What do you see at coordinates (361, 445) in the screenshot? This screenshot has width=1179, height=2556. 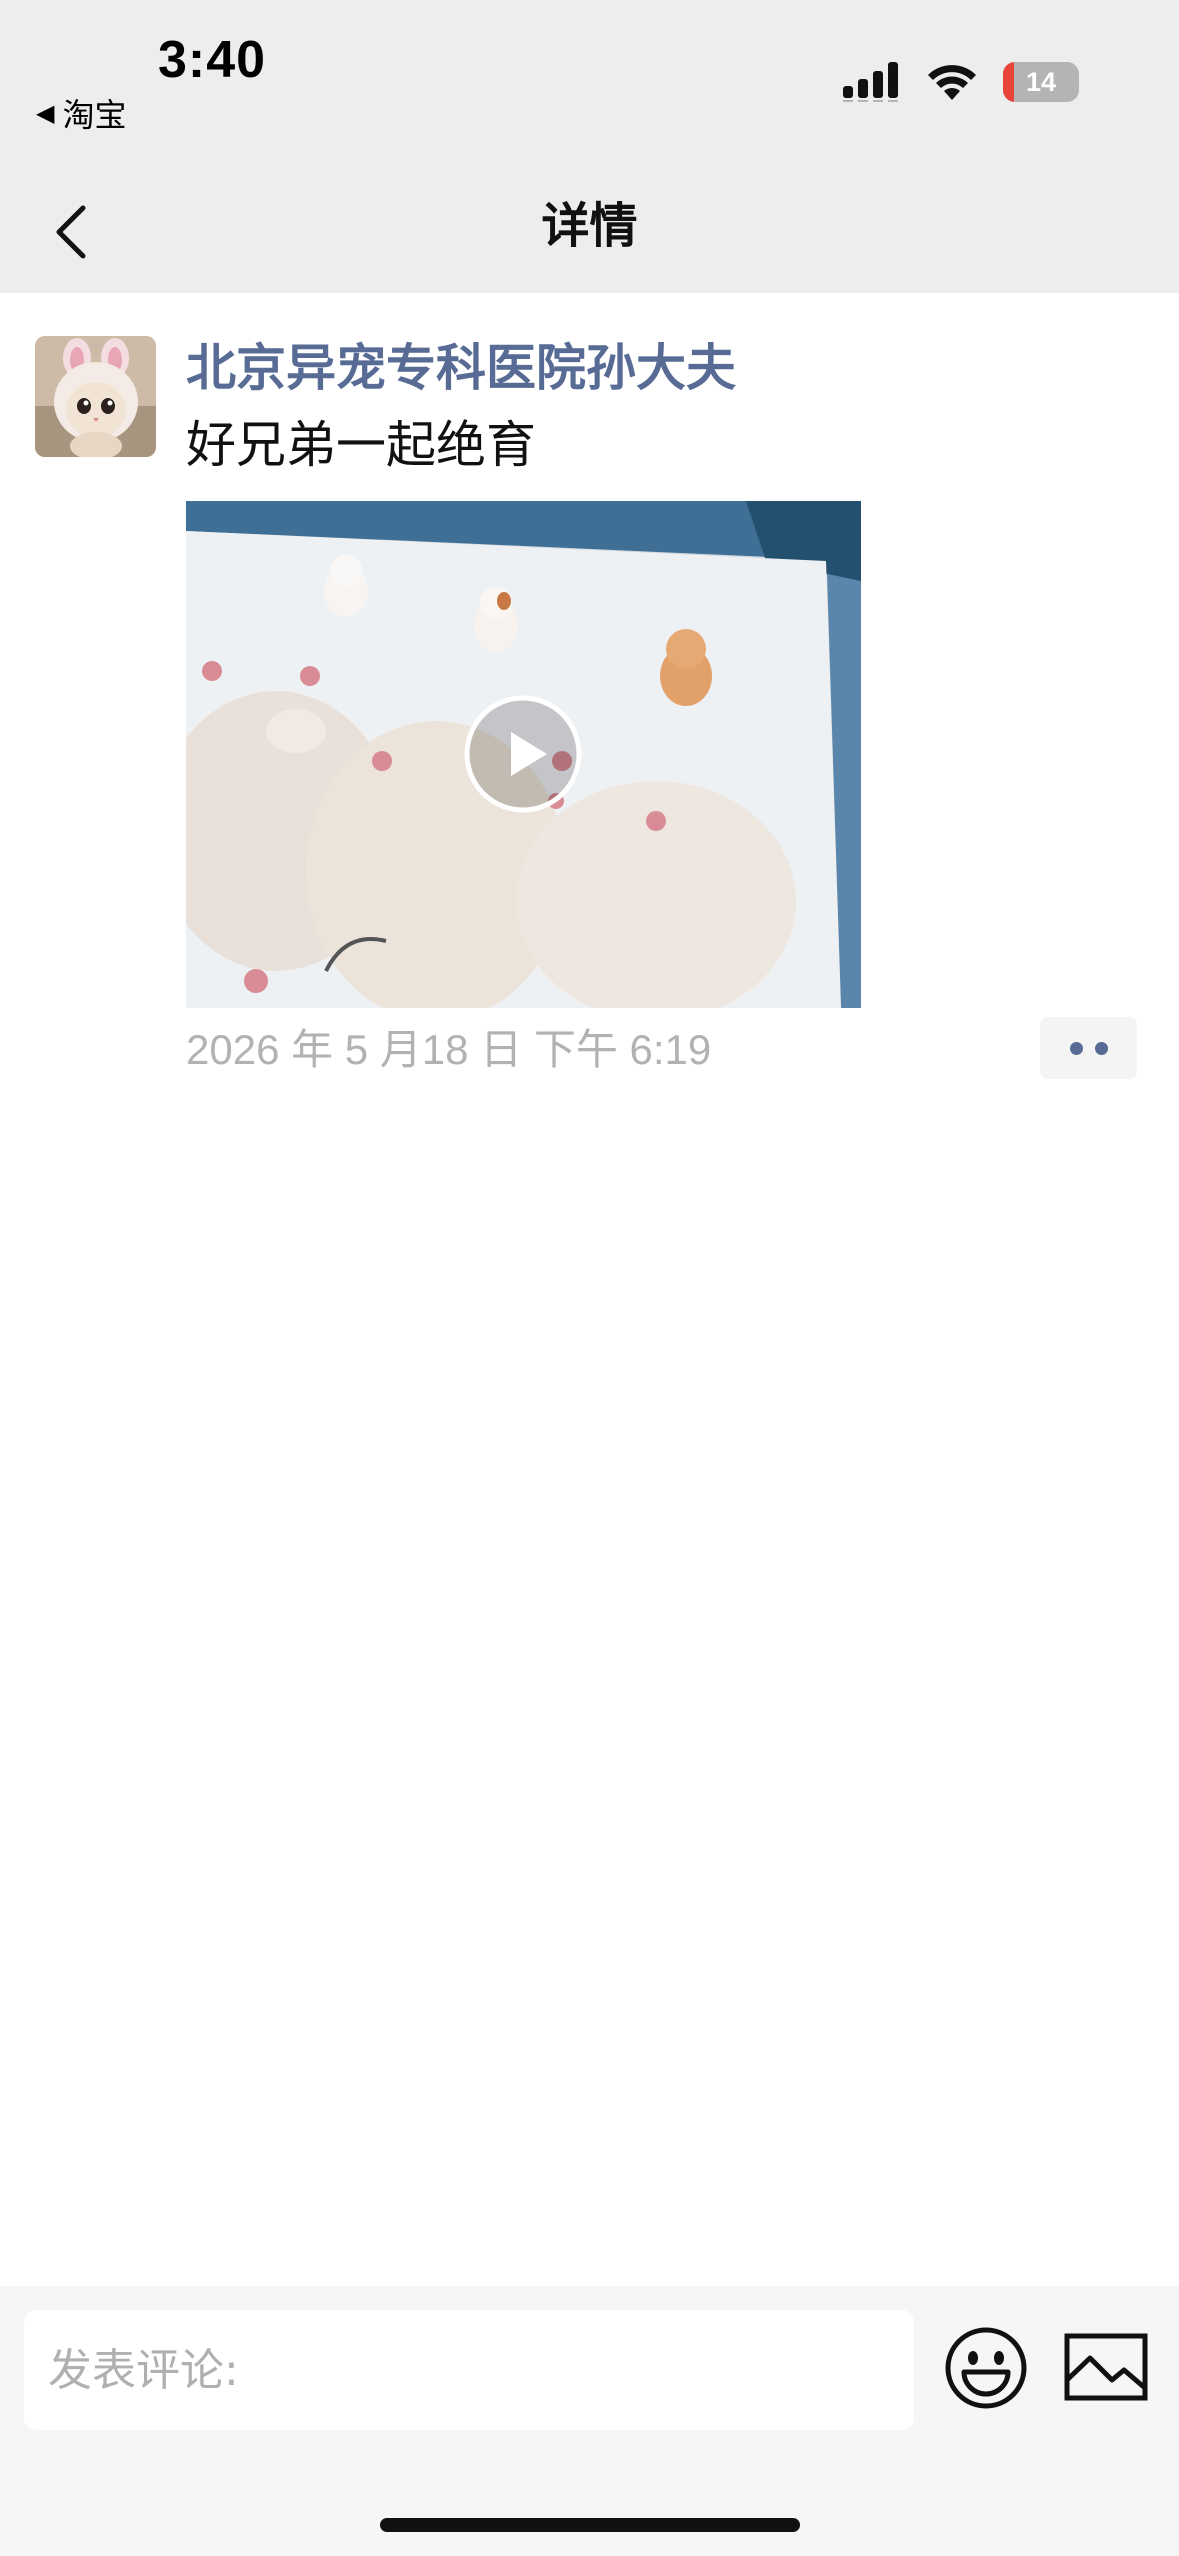 I see `post-text: 好兄弟一起绝育` at bounding box center [361, 445].